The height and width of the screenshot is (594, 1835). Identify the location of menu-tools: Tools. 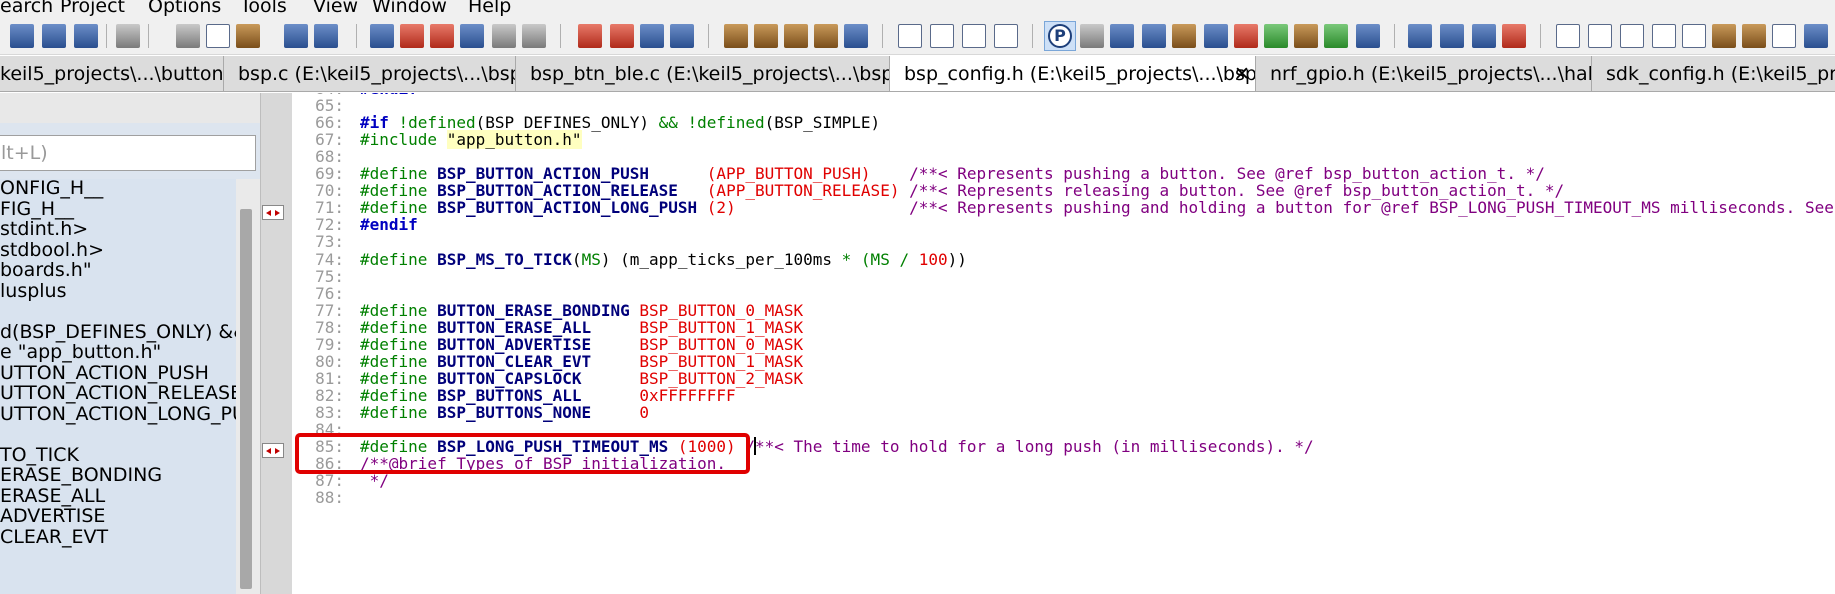
(263, 8).